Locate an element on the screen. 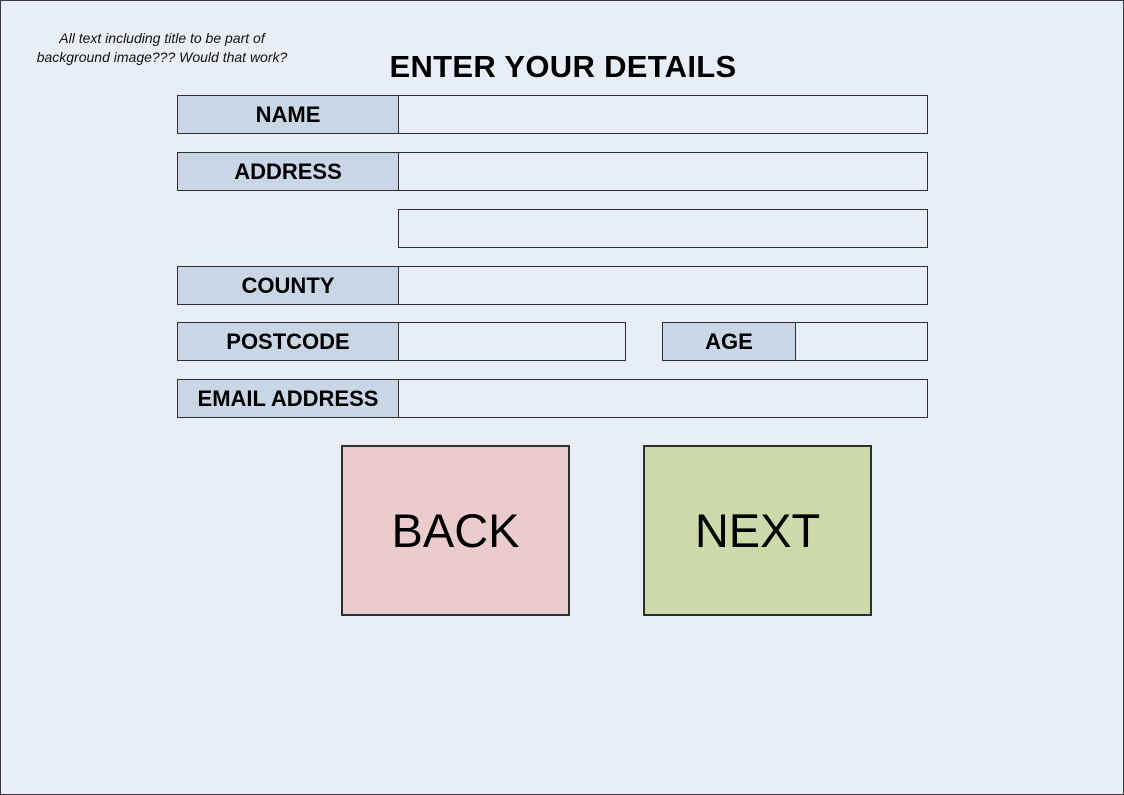 This screenshot has height=795, width=1124. email-input is located at coordinates (663, 398).